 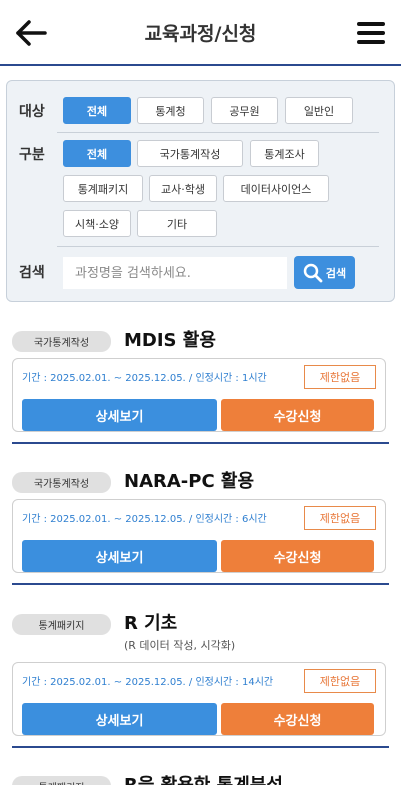 I want to click on type-chip-data-science: 데이터사이언스, so click(x=276, y=188).